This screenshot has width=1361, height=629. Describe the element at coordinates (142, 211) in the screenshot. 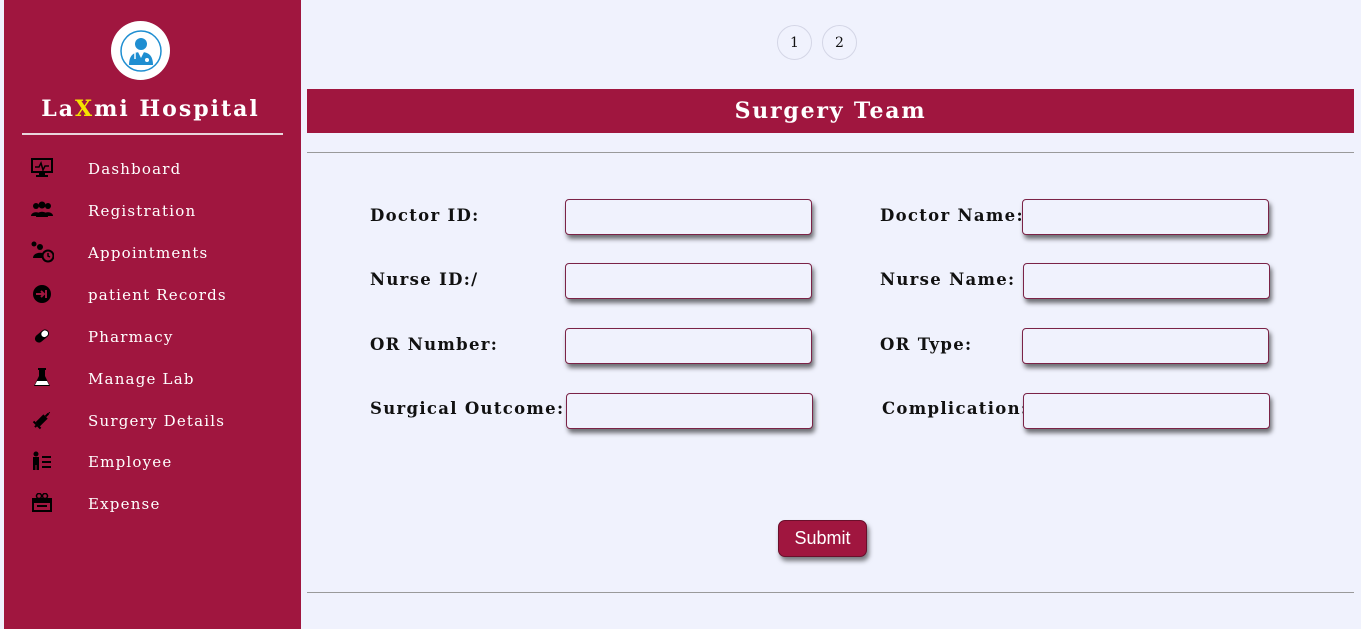

I see `sidebar-item-label: Registration` at that location.